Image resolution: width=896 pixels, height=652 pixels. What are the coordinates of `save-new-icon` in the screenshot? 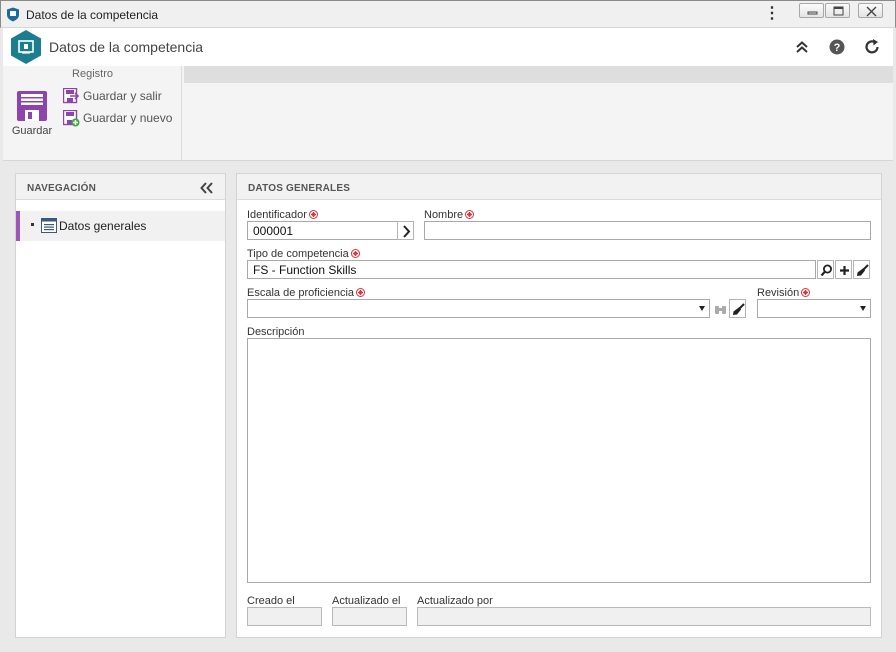 It's located at (71, 118).